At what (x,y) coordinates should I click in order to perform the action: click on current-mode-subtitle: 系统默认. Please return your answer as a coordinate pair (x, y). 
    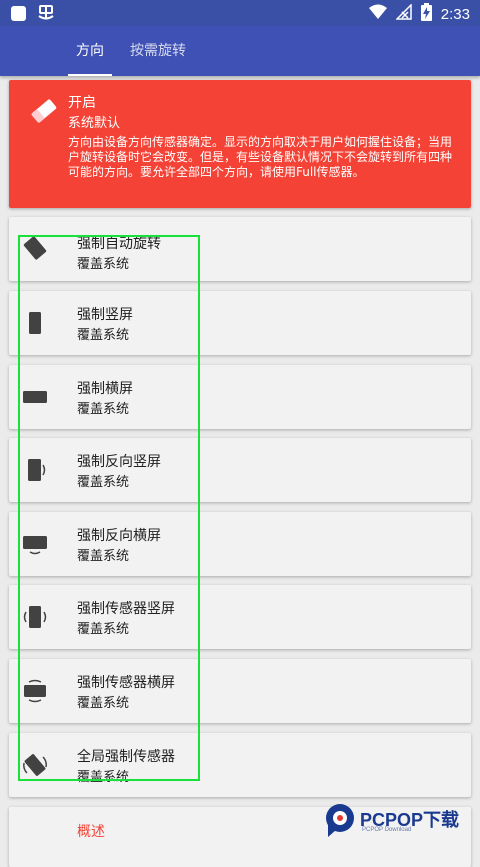
    Looking at the image, I should click on (94, 123).